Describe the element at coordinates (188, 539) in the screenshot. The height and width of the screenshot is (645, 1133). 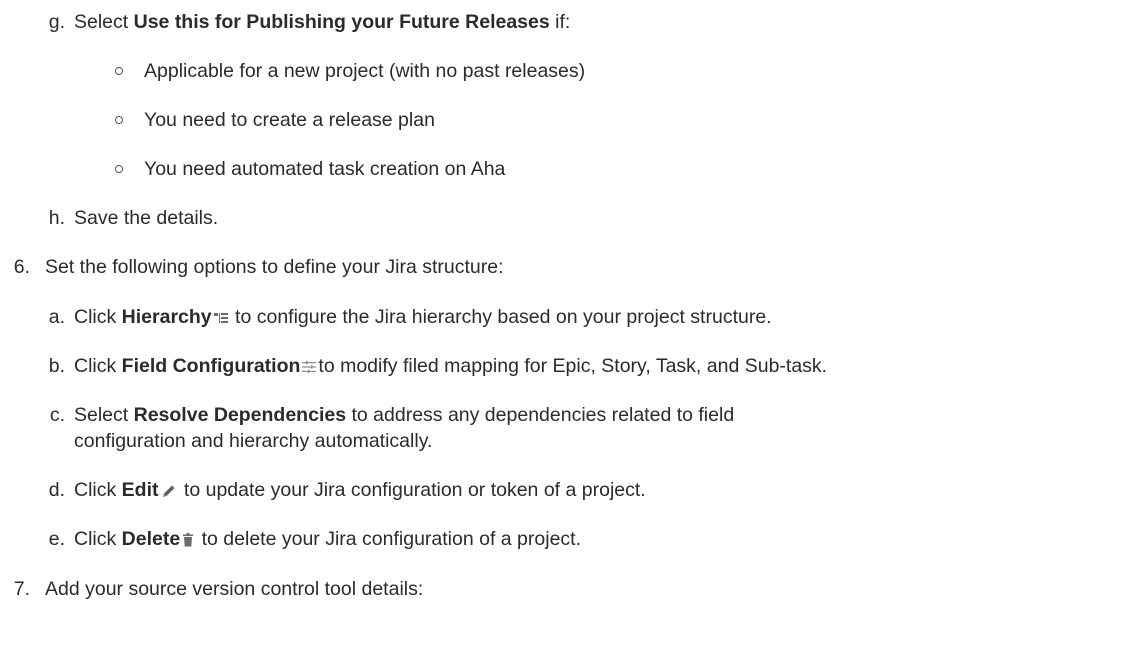
I see `trash-icon` at that location.